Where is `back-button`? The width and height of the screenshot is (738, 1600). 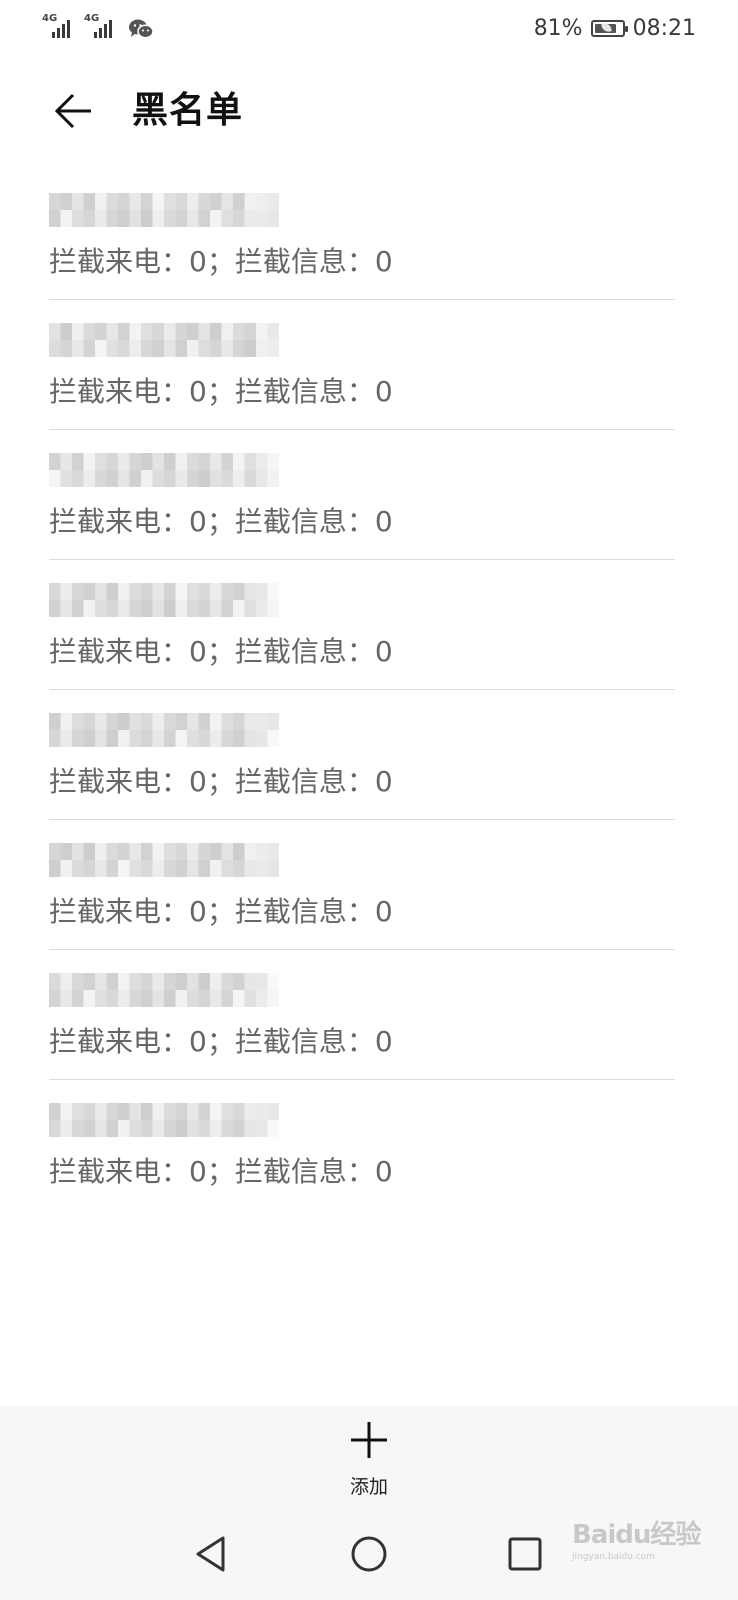 back-button is located at coordinates (73, 111).